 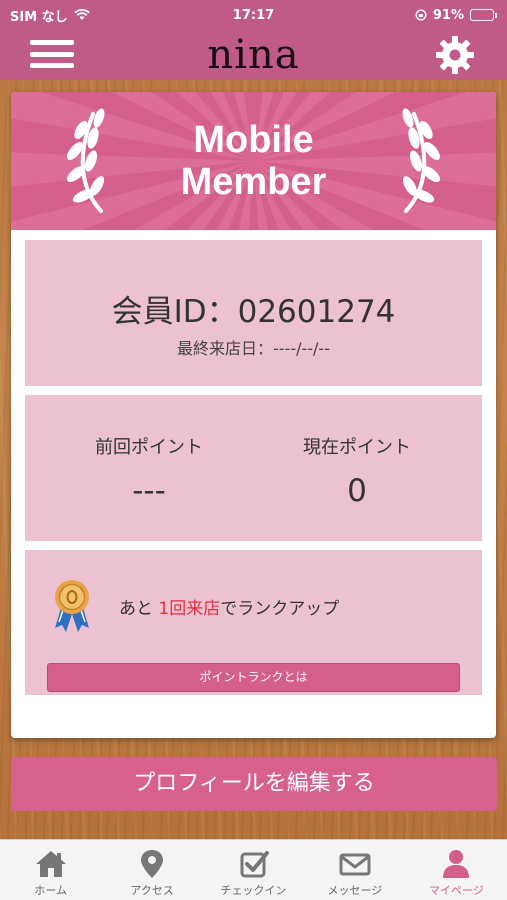 I want to click on tab-mypage: マイページ, so click(x=456, y=870).